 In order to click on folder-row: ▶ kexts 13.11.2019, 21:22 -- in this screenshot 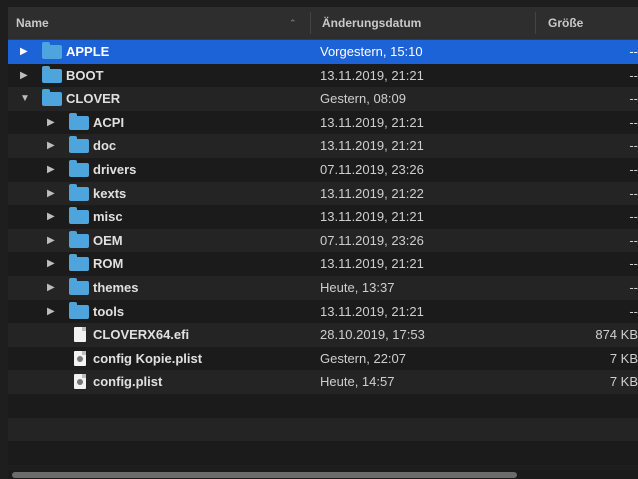, I will do `click(323, 193)`.